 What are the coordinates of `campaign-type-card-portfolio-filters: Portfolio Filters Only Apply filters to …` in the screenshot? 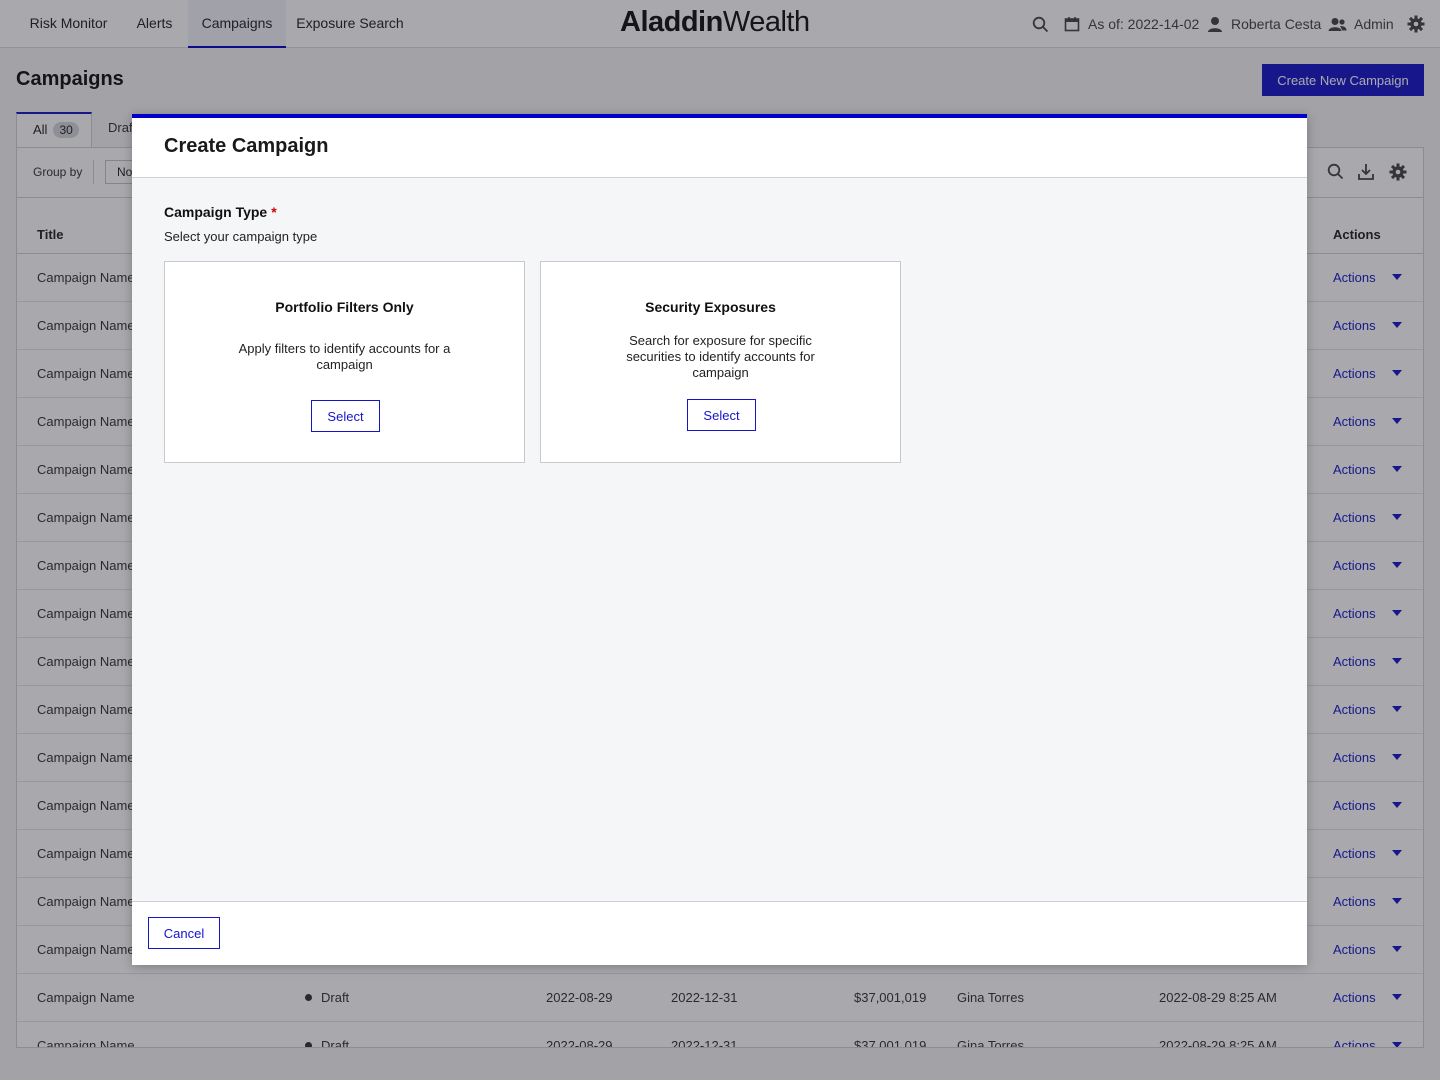 It's located at (344, 362).